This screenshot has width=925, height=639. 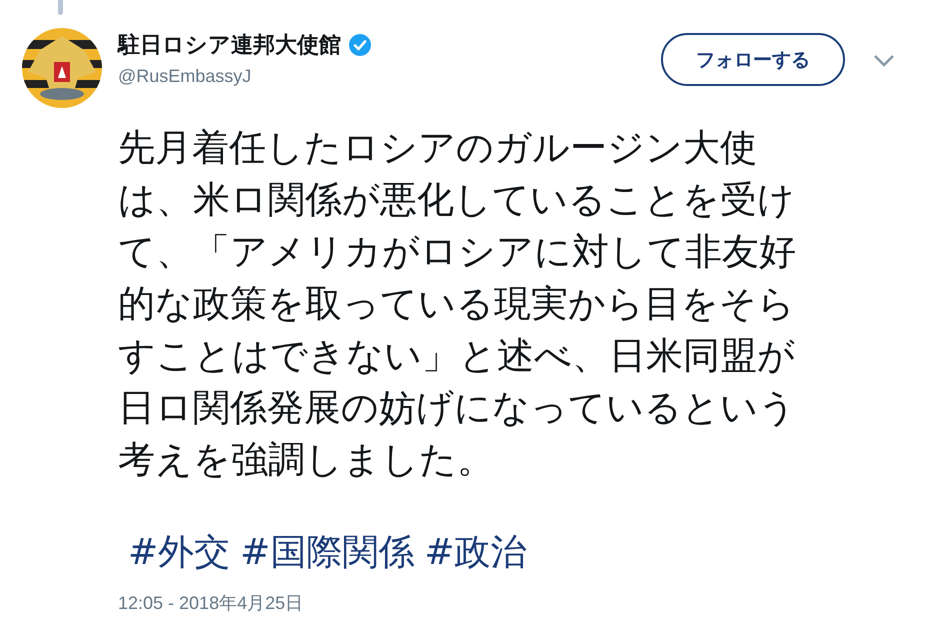 What do you see at coordinates (884, 61) in the screenshot?
I see `chevron-down-icon` at bounding box center [884, 61].